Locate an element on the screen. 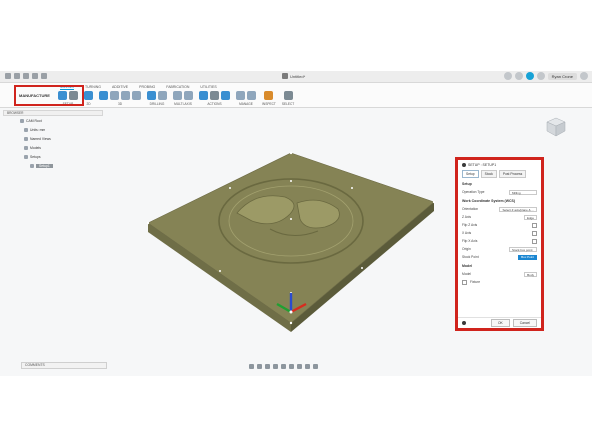 The width and height of the screenshot is (592, 444). info-icon is located at coordinates (464, 323).